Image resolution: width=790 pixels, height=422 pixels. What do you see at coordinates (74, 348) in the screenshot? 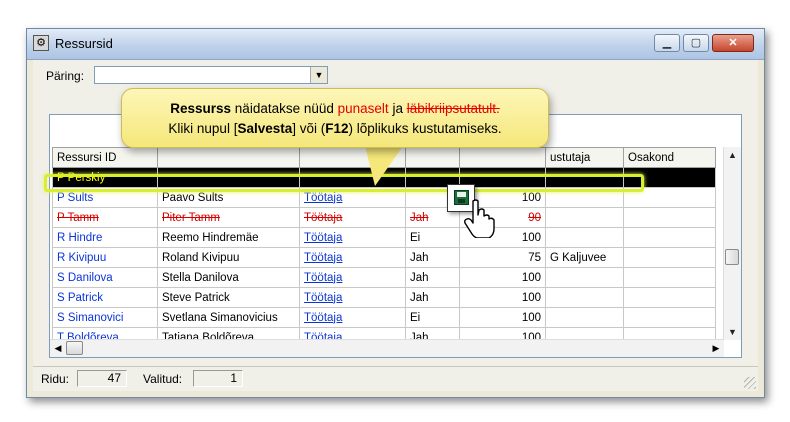
I see `horizontal-scroll-thumb` at bounding box center [74, 348].